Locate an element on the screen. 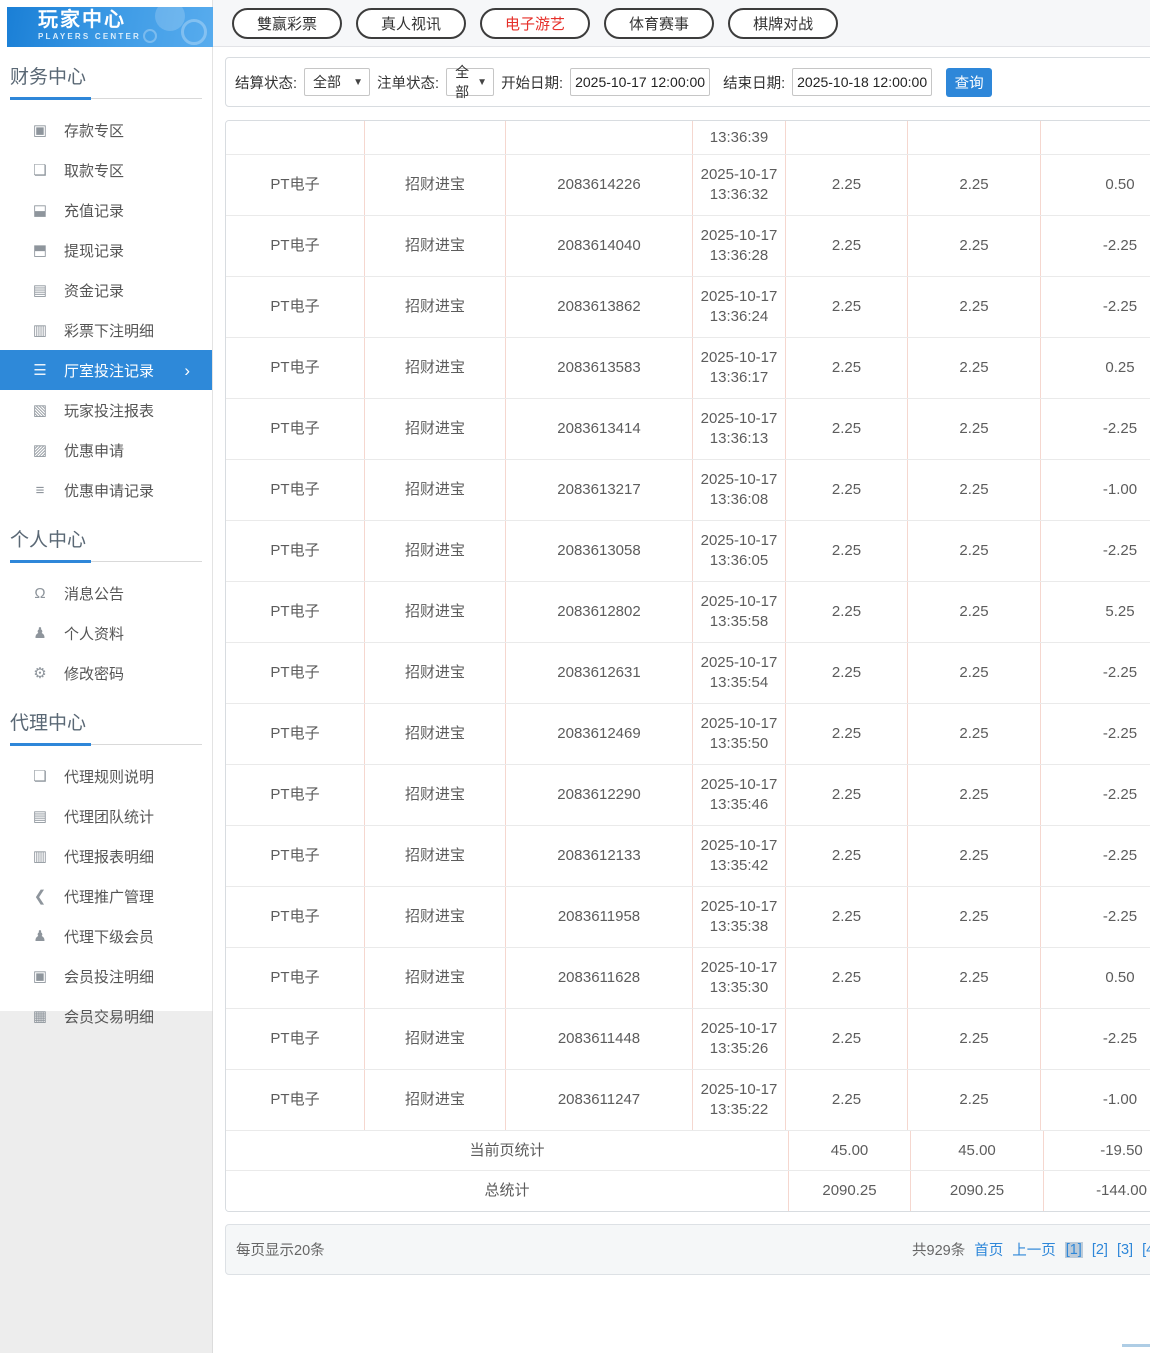  summary-label: 总统计 is located at coordinates (507, 1191).